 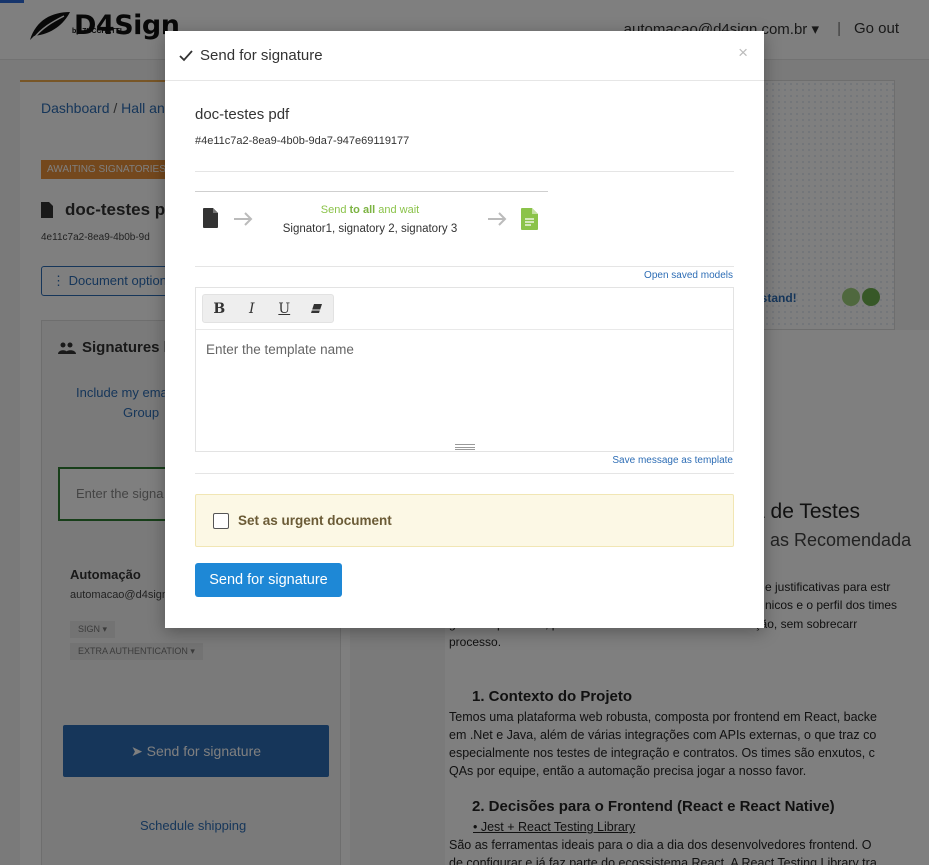 I want to click on format-button-group: B I U, so click(x=268, y=308).